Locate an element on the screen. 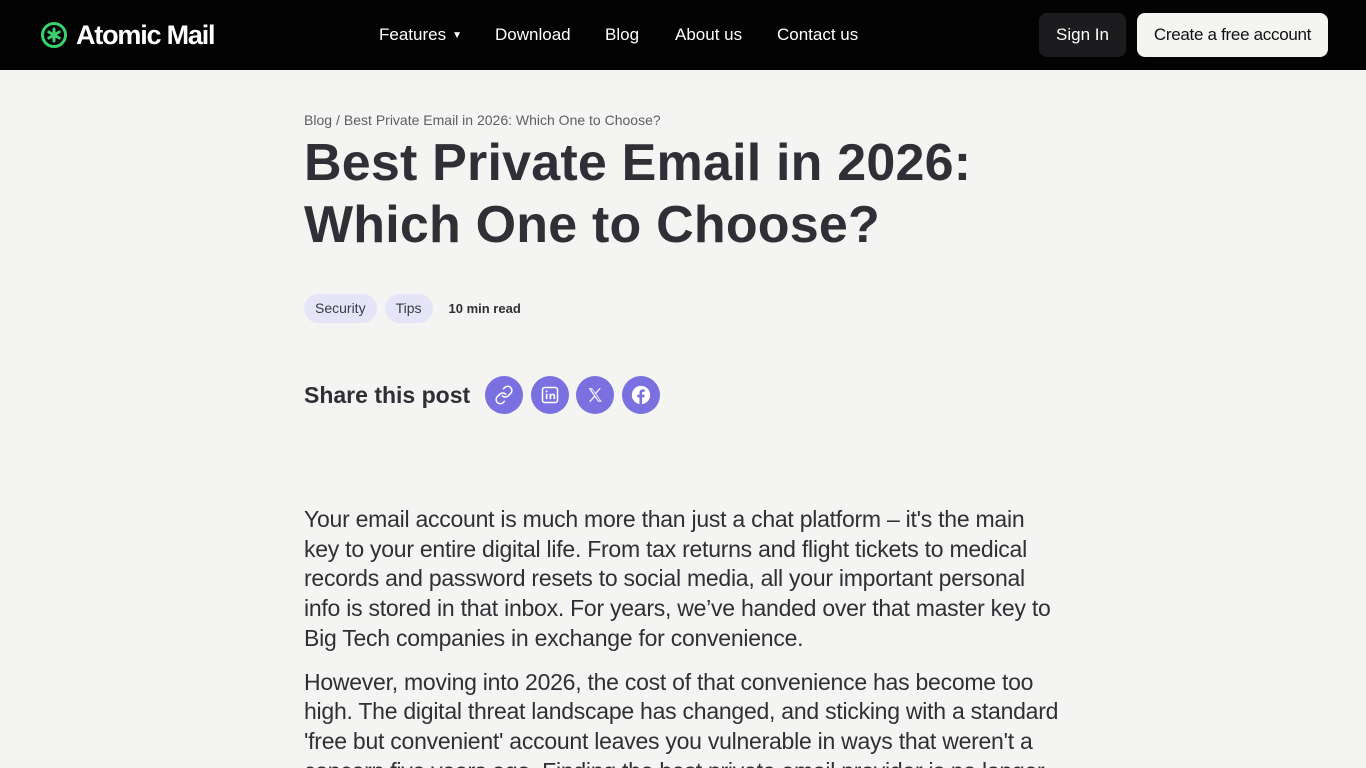 This screenshot has width=1366, height=768. share-copy-link-button is located at coordinates (504, 395).